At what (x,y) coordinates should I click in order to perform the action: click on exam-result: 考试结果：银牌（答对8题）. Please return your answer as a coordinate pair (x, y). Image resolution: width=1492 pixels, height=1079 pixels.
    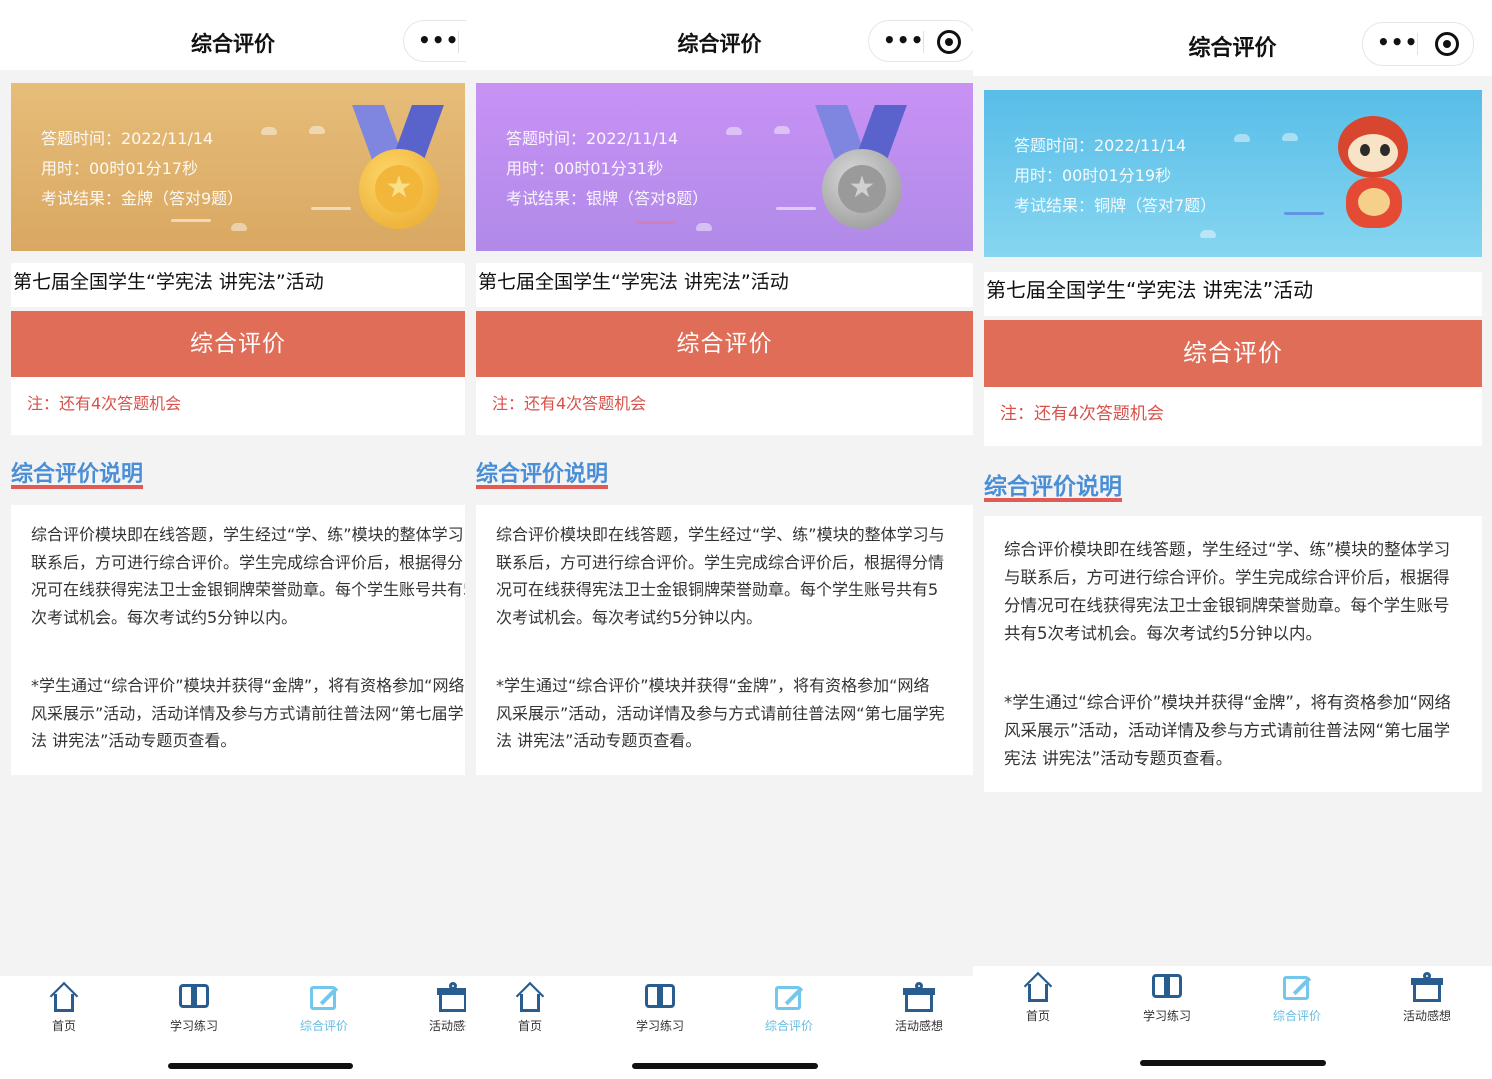
    Looking at the image, I should click on (607, 198).